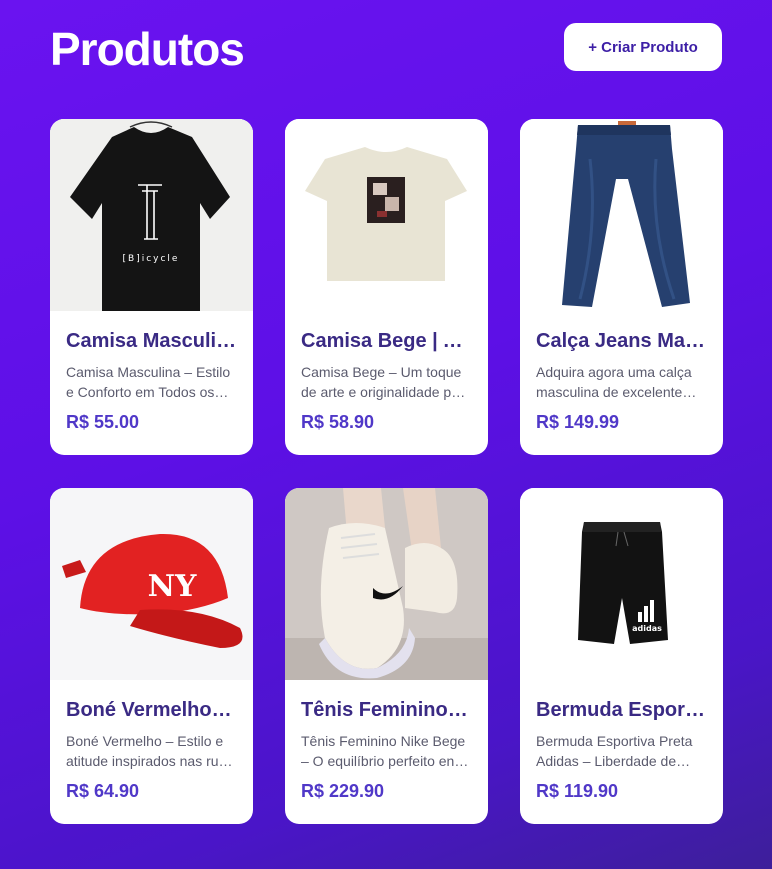 The width and height of the screenshot is (772, 869). What do you see at coordinates (621, 215) in the screenshot?
I see `blue-jeans-image` at bounding box center [621, 215].